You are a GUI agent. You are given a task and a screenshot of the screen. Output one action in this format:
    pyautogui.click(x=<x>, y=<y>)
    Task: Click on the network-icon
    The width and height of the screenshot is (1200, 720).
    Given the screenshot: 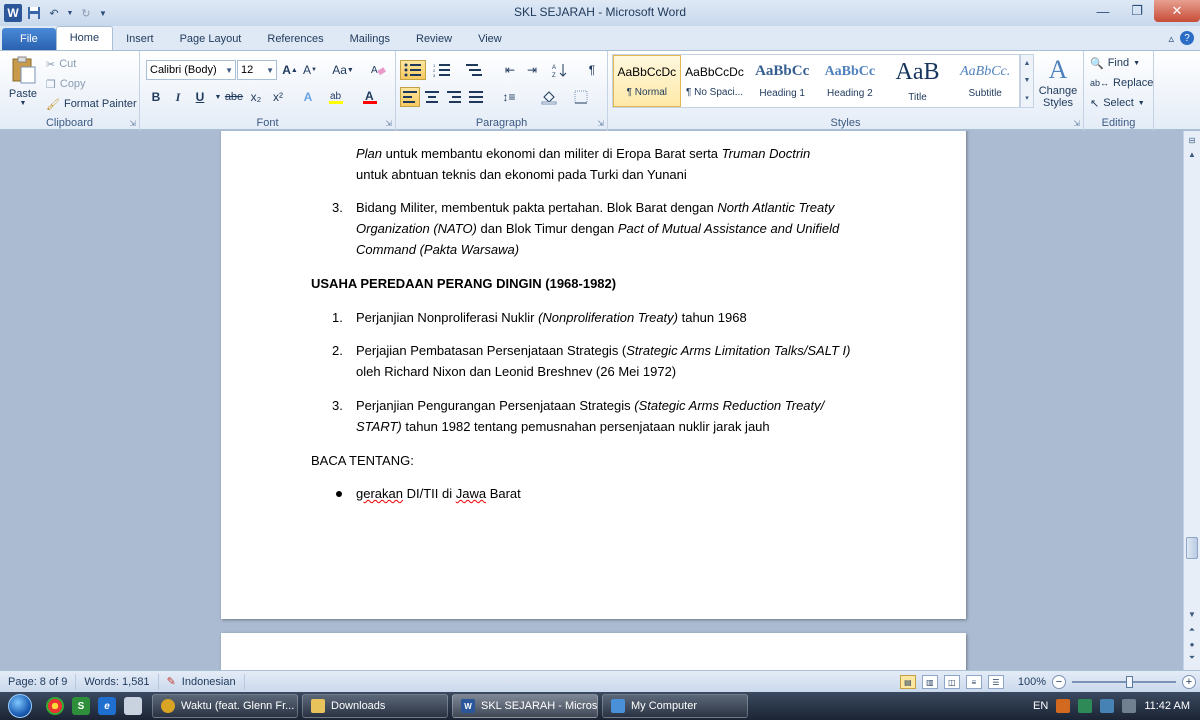 What is the action you would take?
    pyautogui.click(x=1107, y=706)
    